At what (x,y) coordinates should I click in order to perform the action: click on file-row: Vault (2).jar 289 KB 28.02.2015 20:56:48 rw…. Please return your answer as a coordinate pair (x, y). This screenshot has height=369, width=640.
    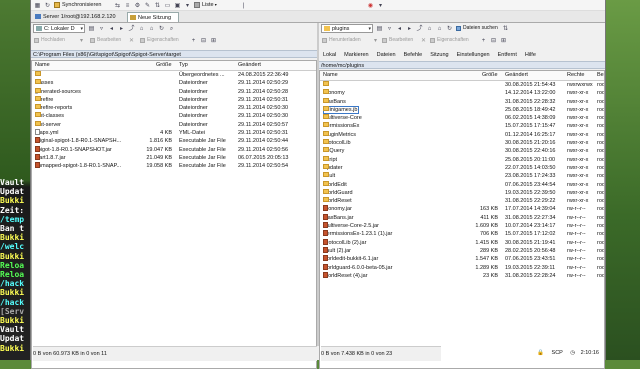
    Looking at the image, I should click on (462, 250).